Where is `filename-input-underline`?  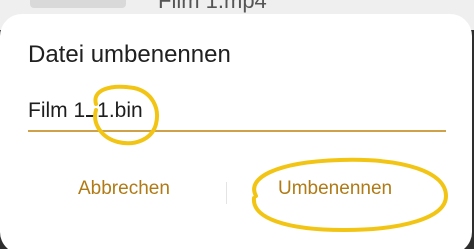 filename-input-underline is located at coordinates (237, 131).